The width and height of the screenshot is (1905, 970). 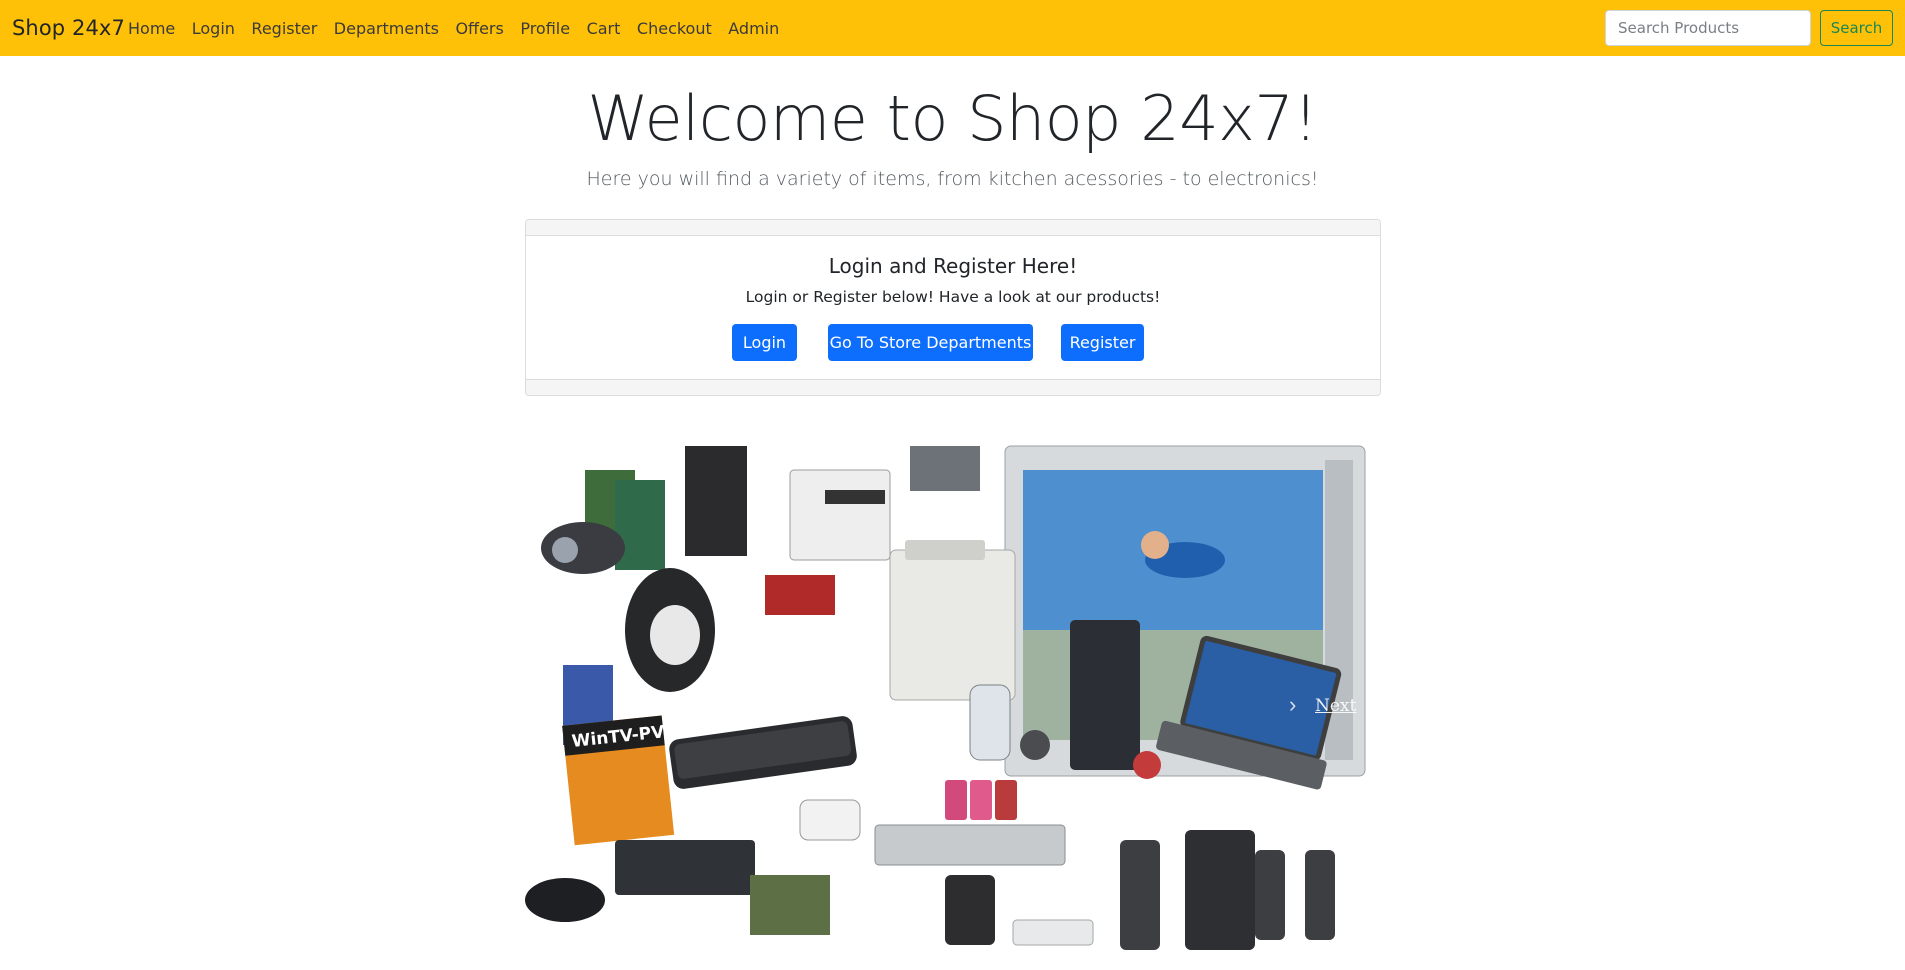 I want to click on carousel-next-link: Next, so click(x=1335, y=706).